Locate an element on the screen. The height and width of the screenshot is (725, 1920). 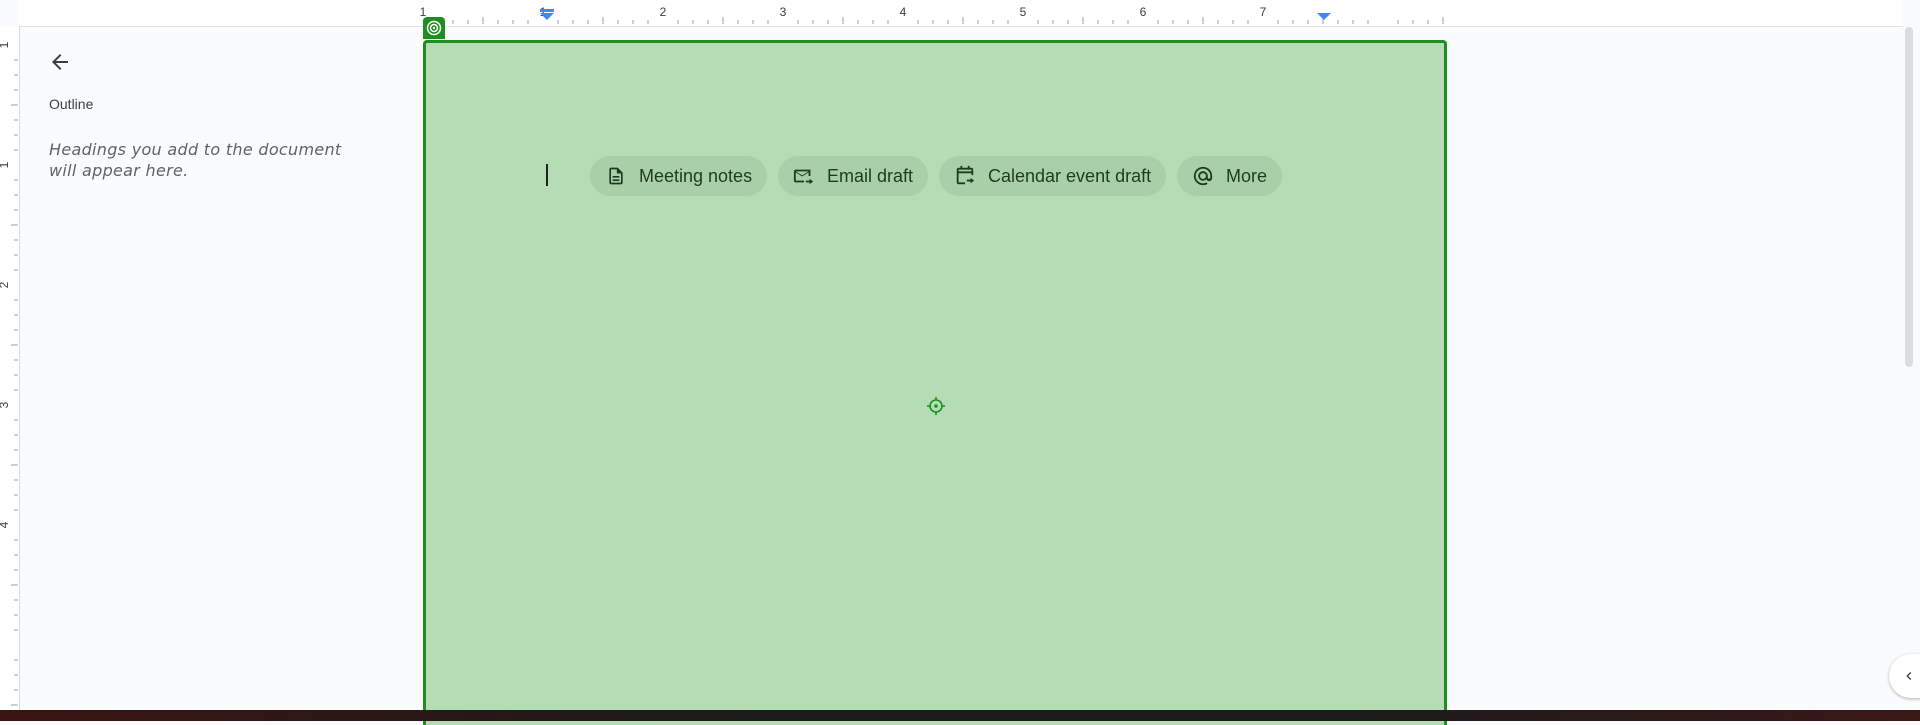
crosshair-icon is located at coordinates (936, 408).